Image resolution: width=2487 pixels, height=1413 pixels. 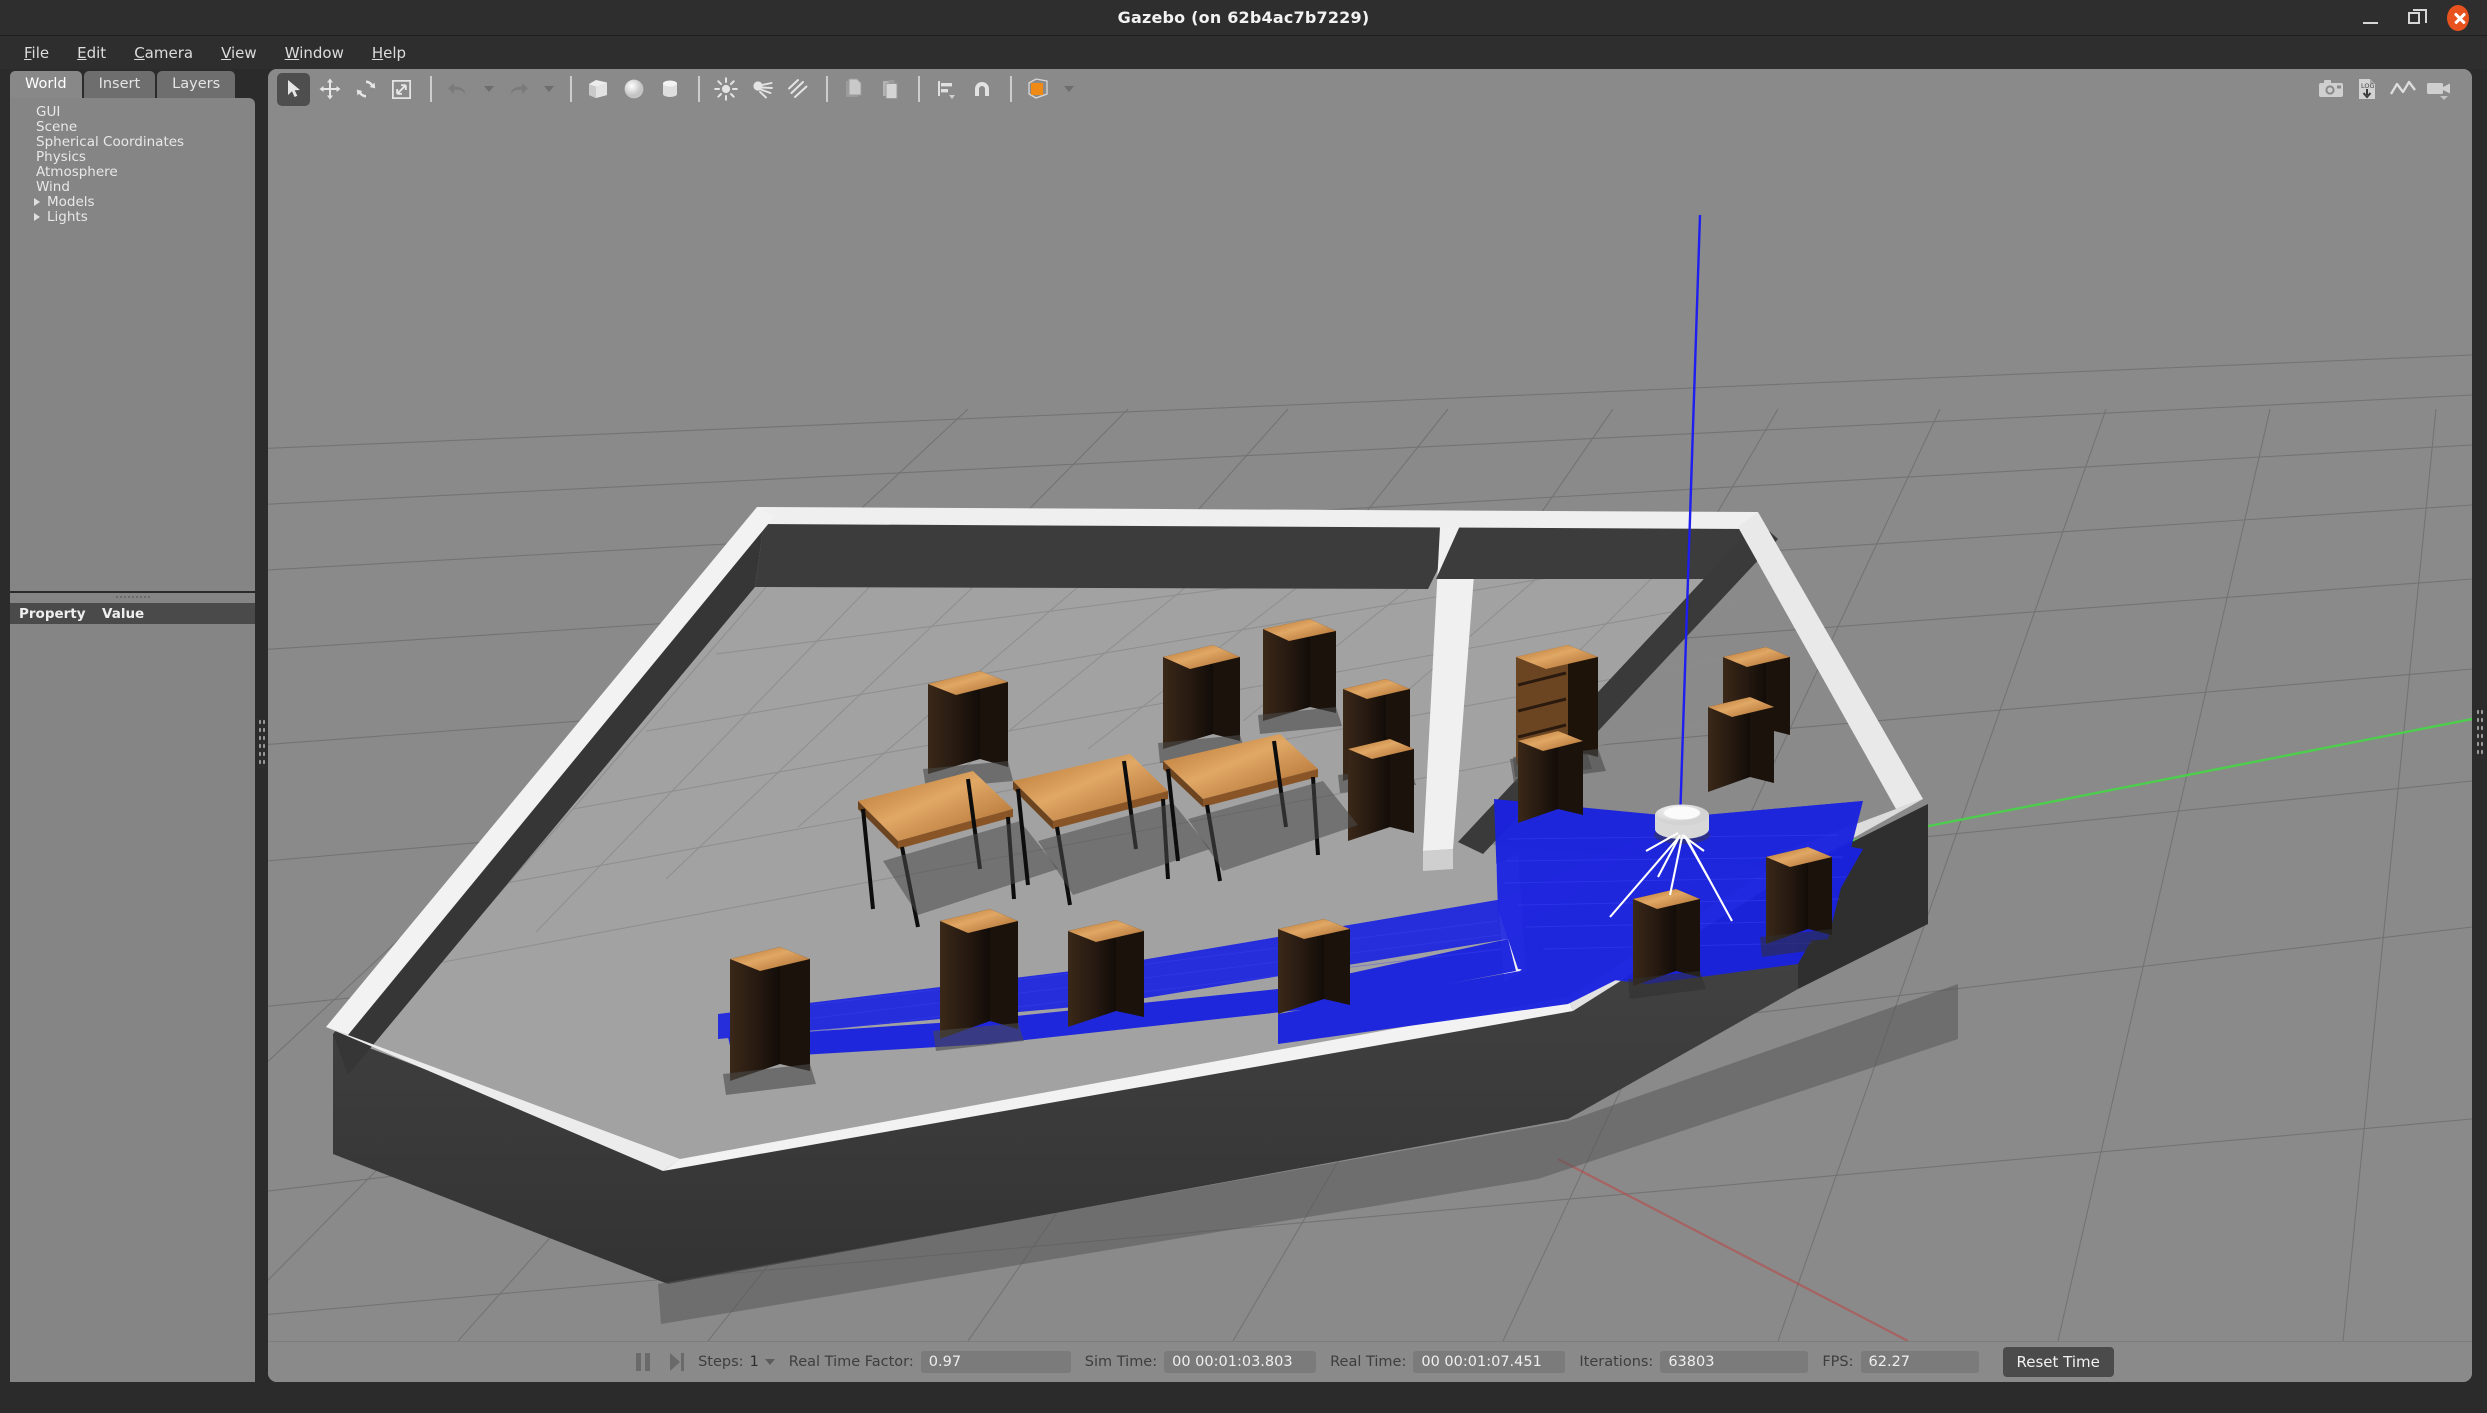 I want to click on undo-history-caret, so click(x=489, y=89).